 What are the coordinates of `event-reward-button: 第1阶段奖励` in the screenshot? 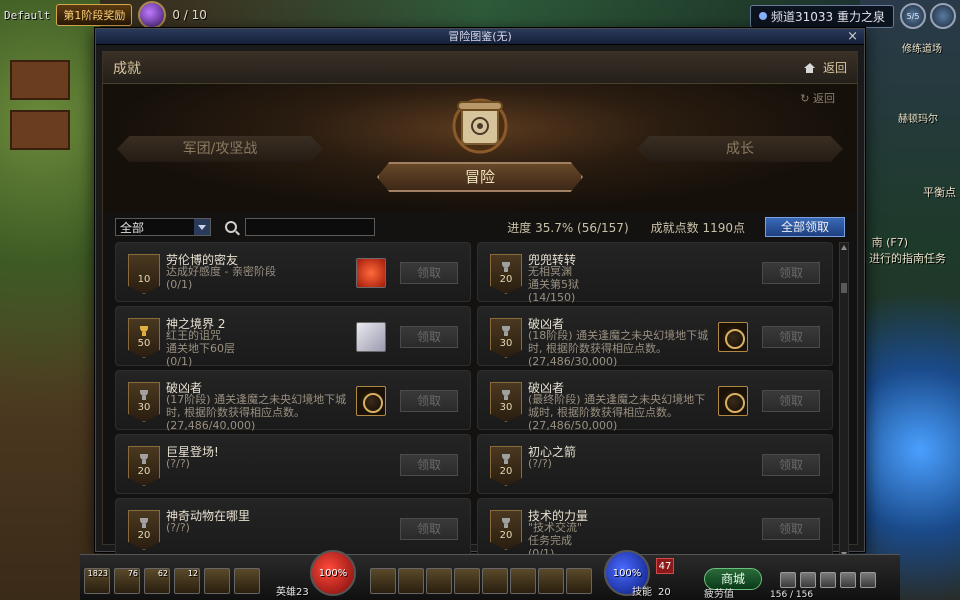 It's located at (94, 15).